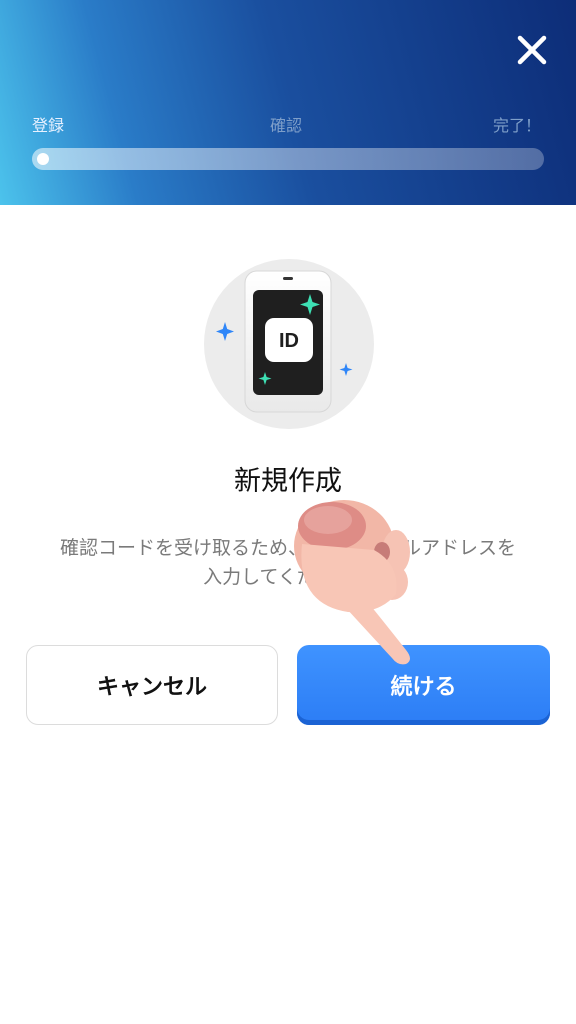  Describe the element at coordinates (288, 159) in the screenshot. I see `progress-bar` at that location.